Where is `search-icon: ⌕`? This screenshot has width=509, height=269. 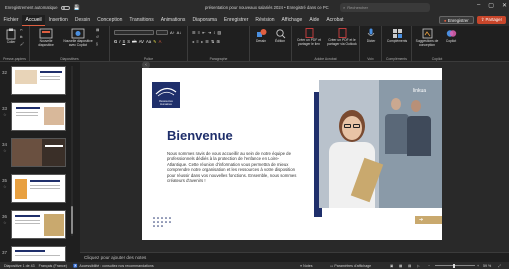 search-icon: ⌕ is located at coordinates (344, 7).